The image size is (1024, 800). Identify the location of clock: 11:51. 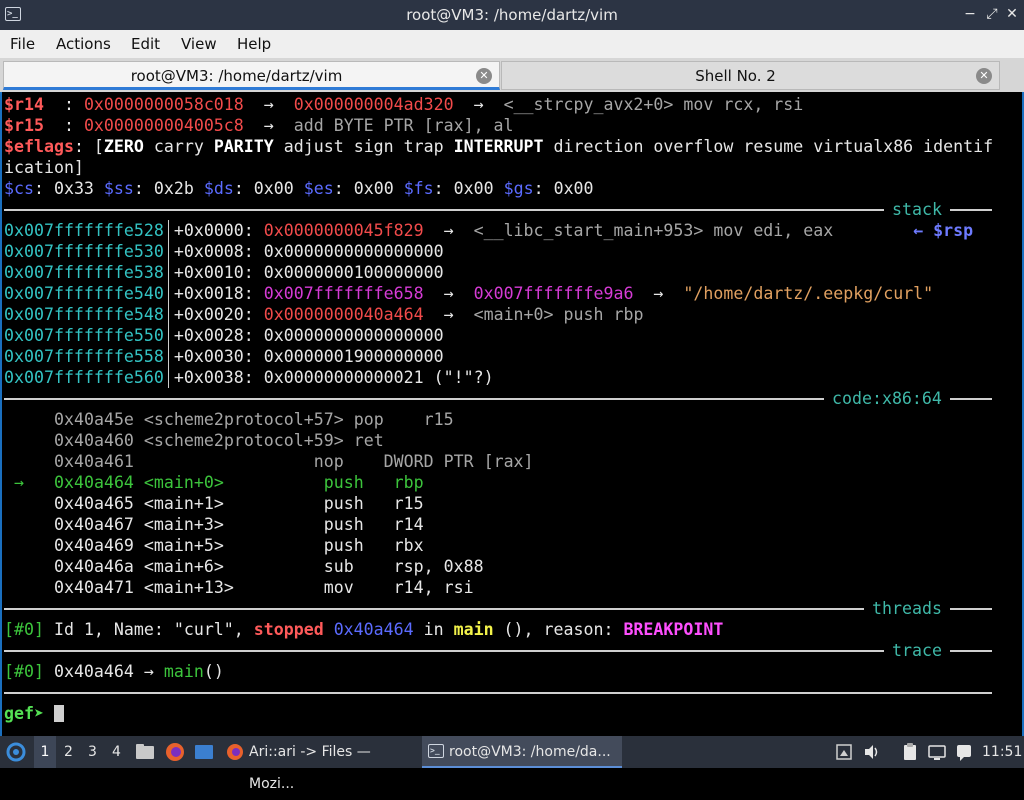
(1002, 752).